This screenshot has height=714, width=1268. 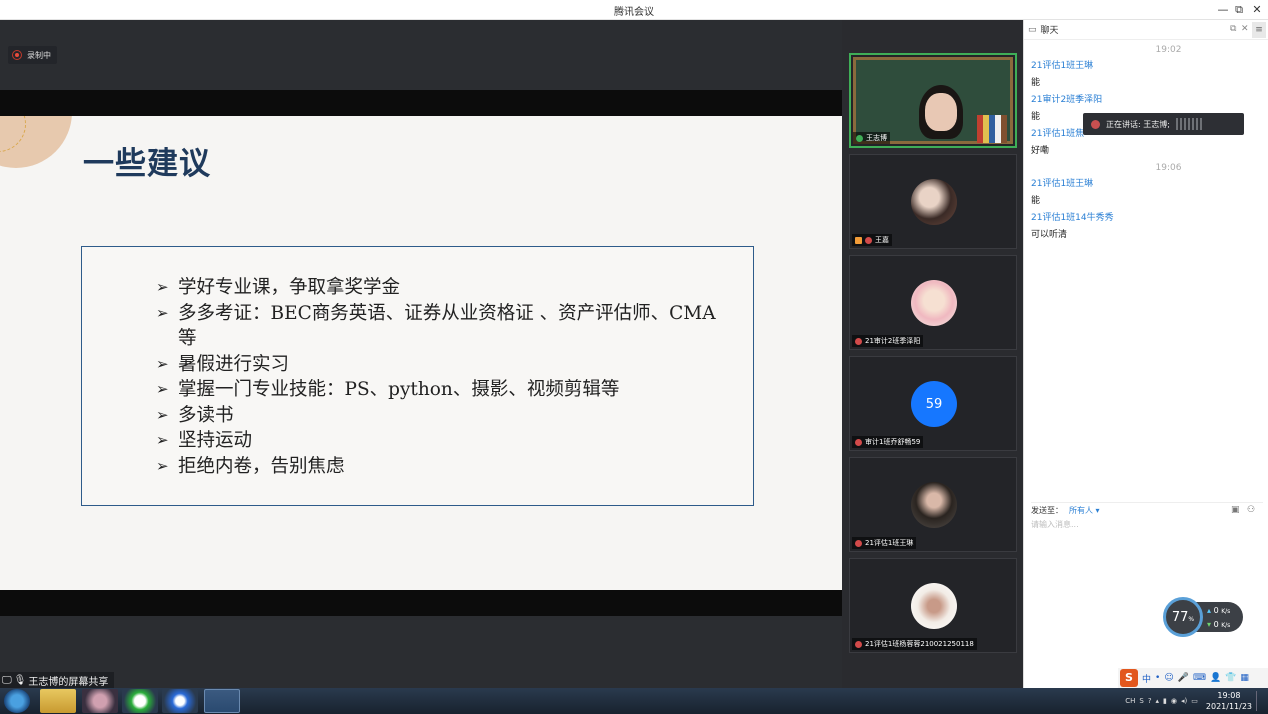 What do you see at coordinates (68, 682) in the screenshot?
I see `share-owner-label: 王志博的屏幕共享` at bounding box center [68, 682].